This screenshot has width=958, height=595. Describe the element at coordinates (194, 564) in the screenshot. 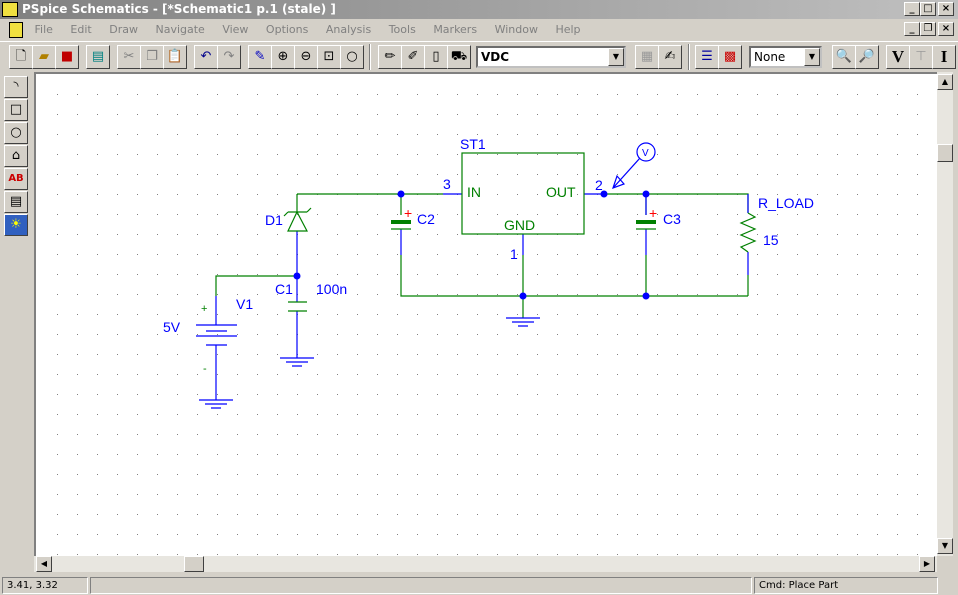

I see `horizontal-scroll-thumb` at that location.